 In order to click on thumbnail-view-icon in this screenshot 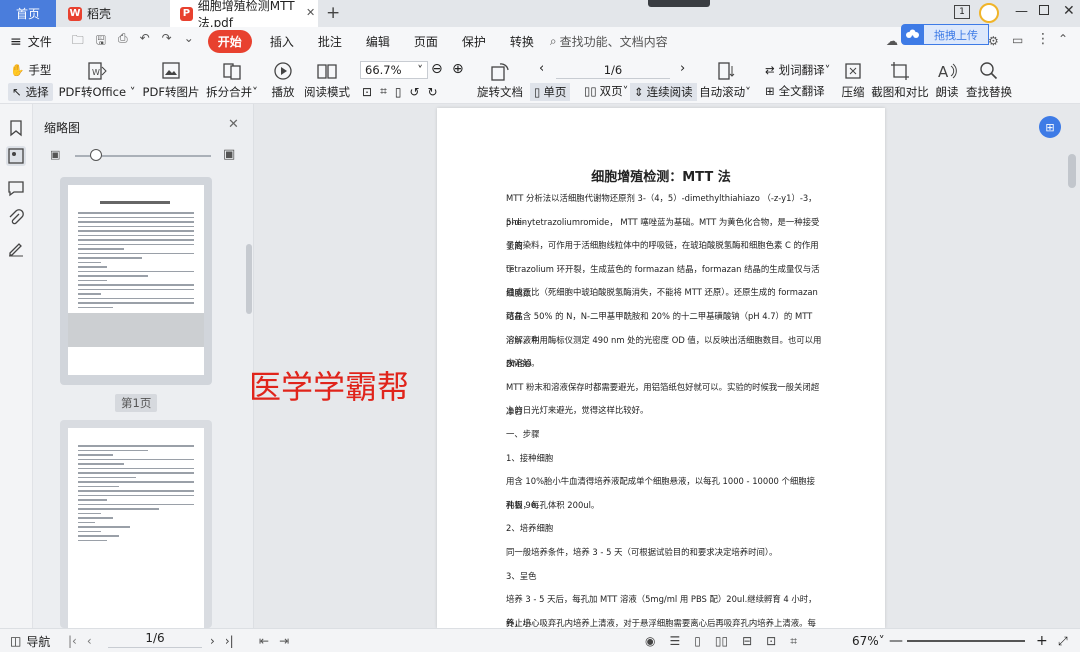, I will do `click(16, 156)`.